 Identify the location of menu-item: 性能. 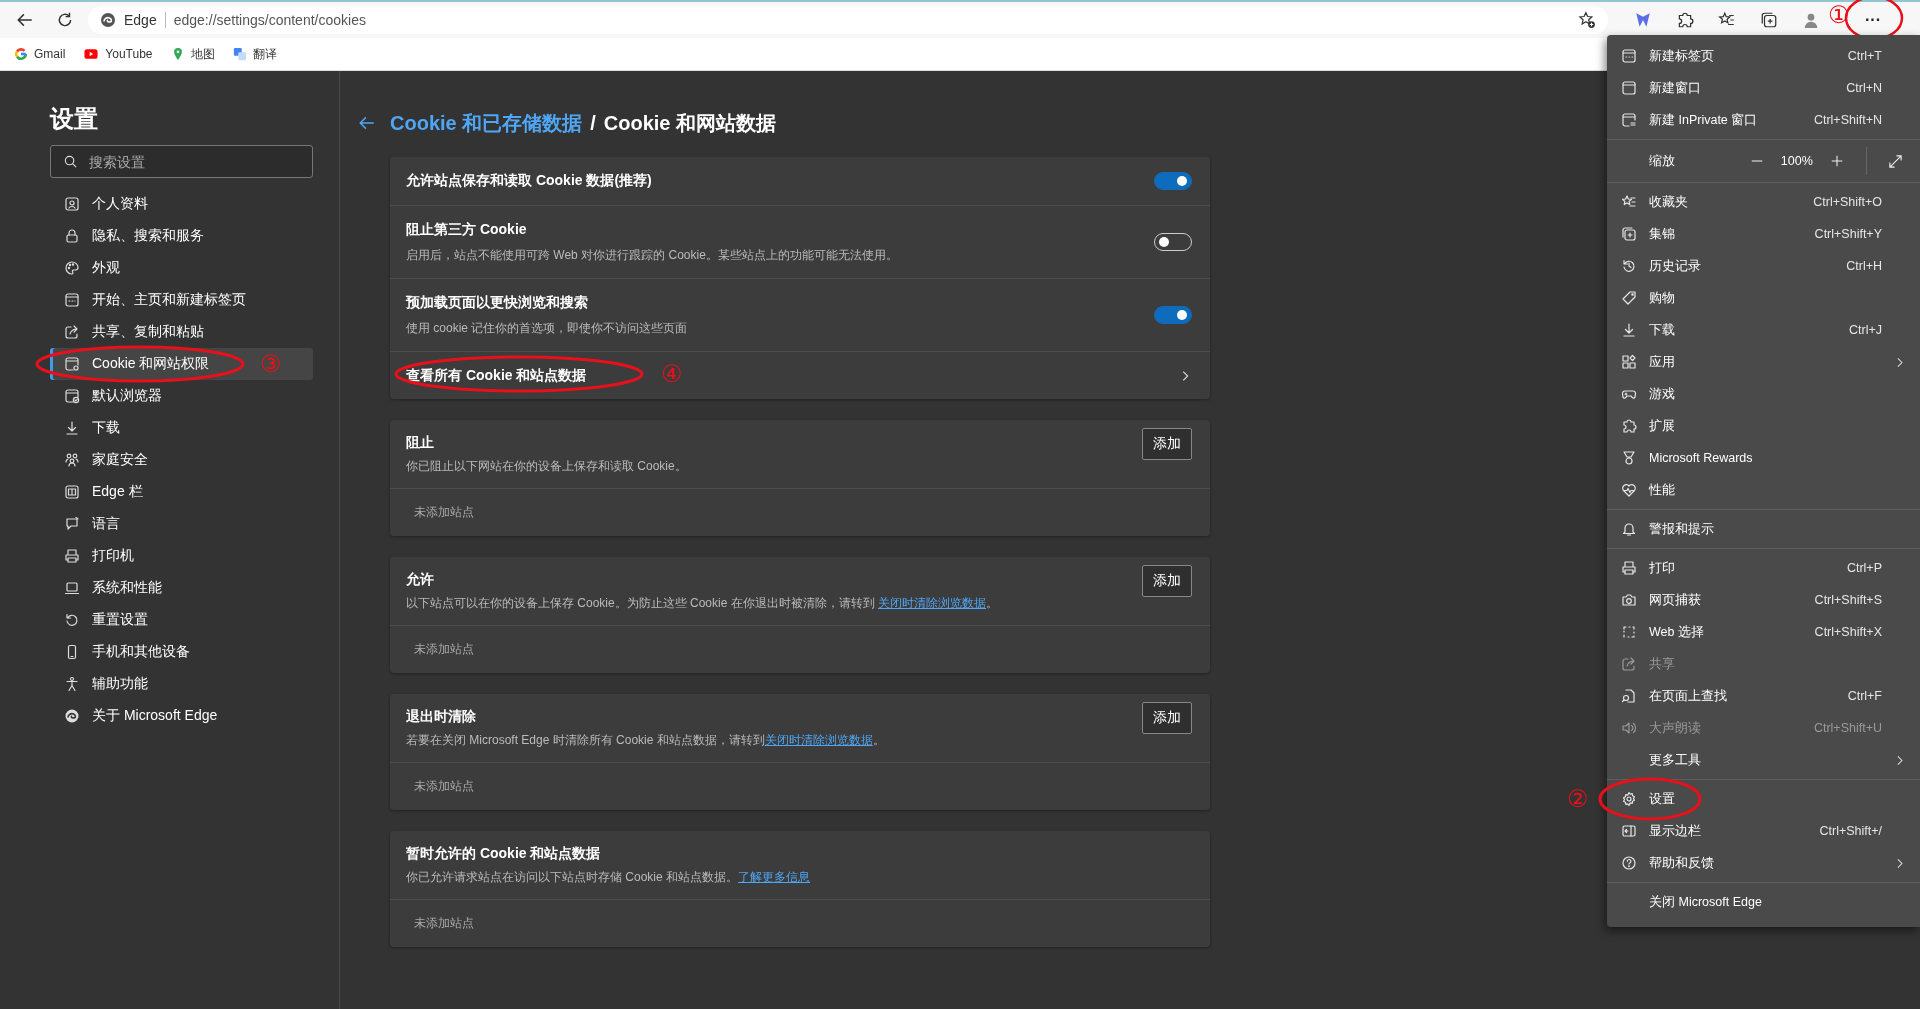
(1763, 490).